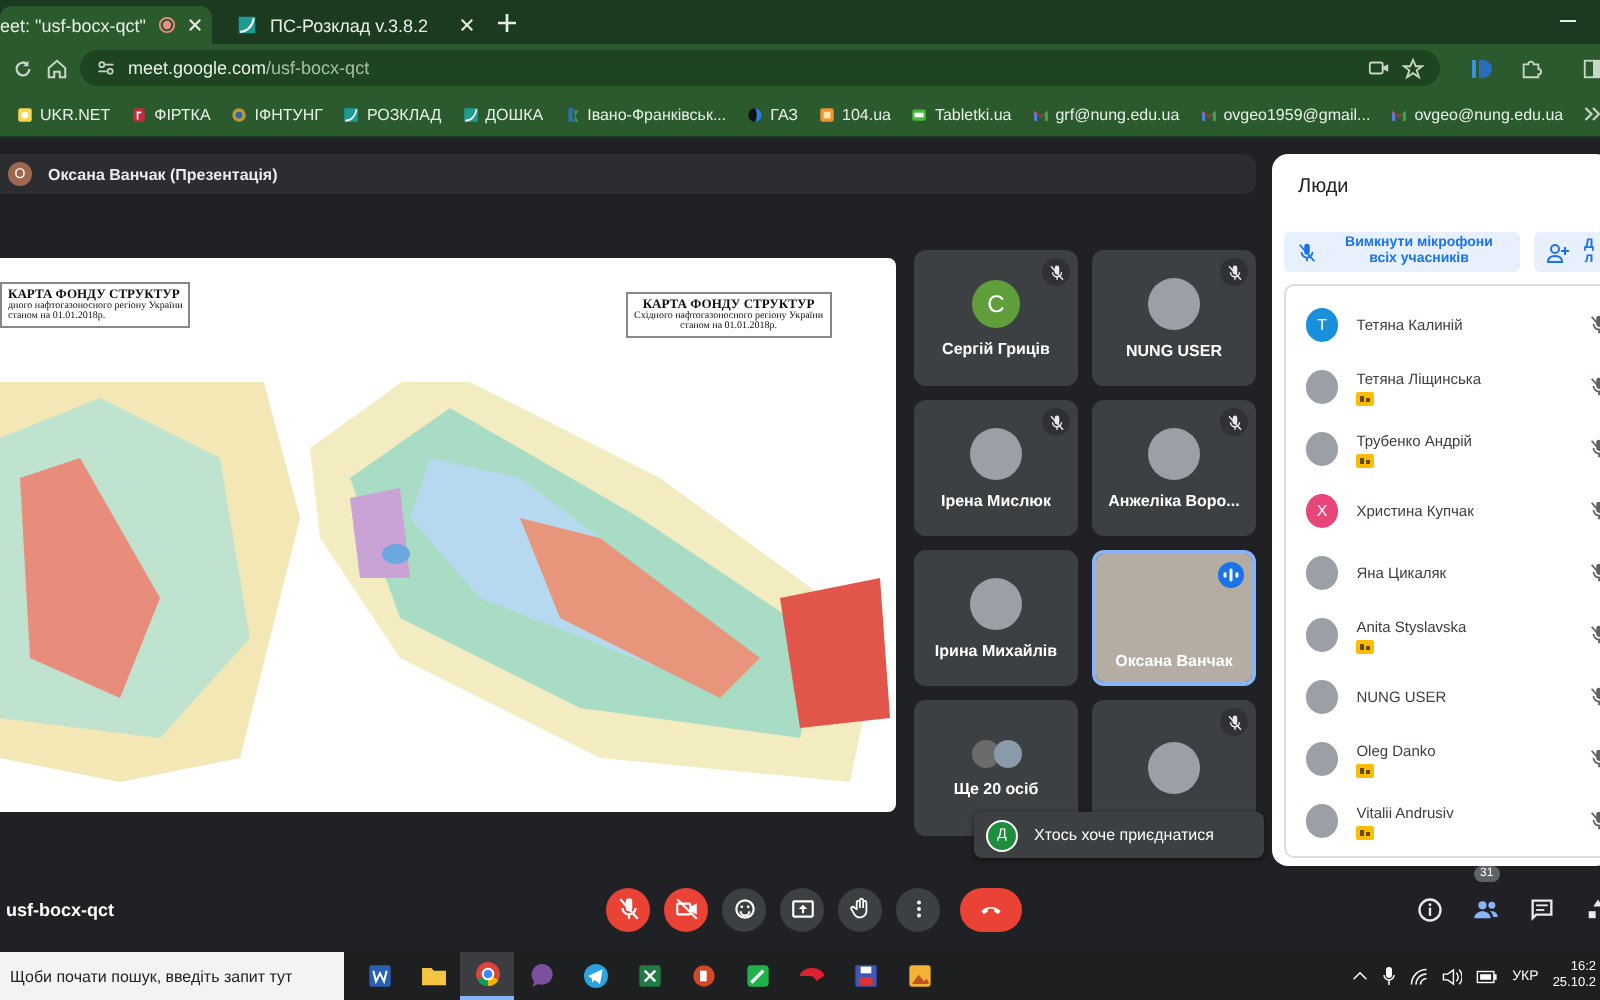 Image resolution: width=1600 pixels, height=1000 pixels. What do you see at coordinates (996, 788) in the screenshot?
I see `participant-name: Ще 20 осіб` at bounding box center [996, 788].